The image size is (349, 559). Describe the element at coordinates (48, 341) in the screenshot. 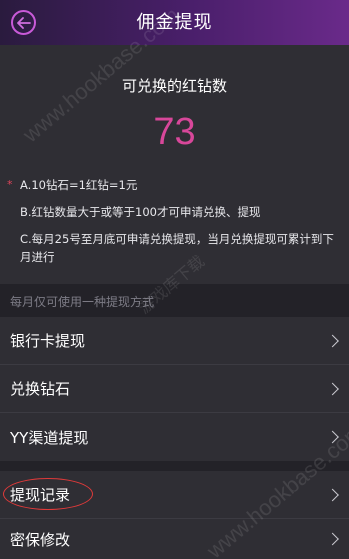

I see `menu-item-label: 银行卡提现` at that location.